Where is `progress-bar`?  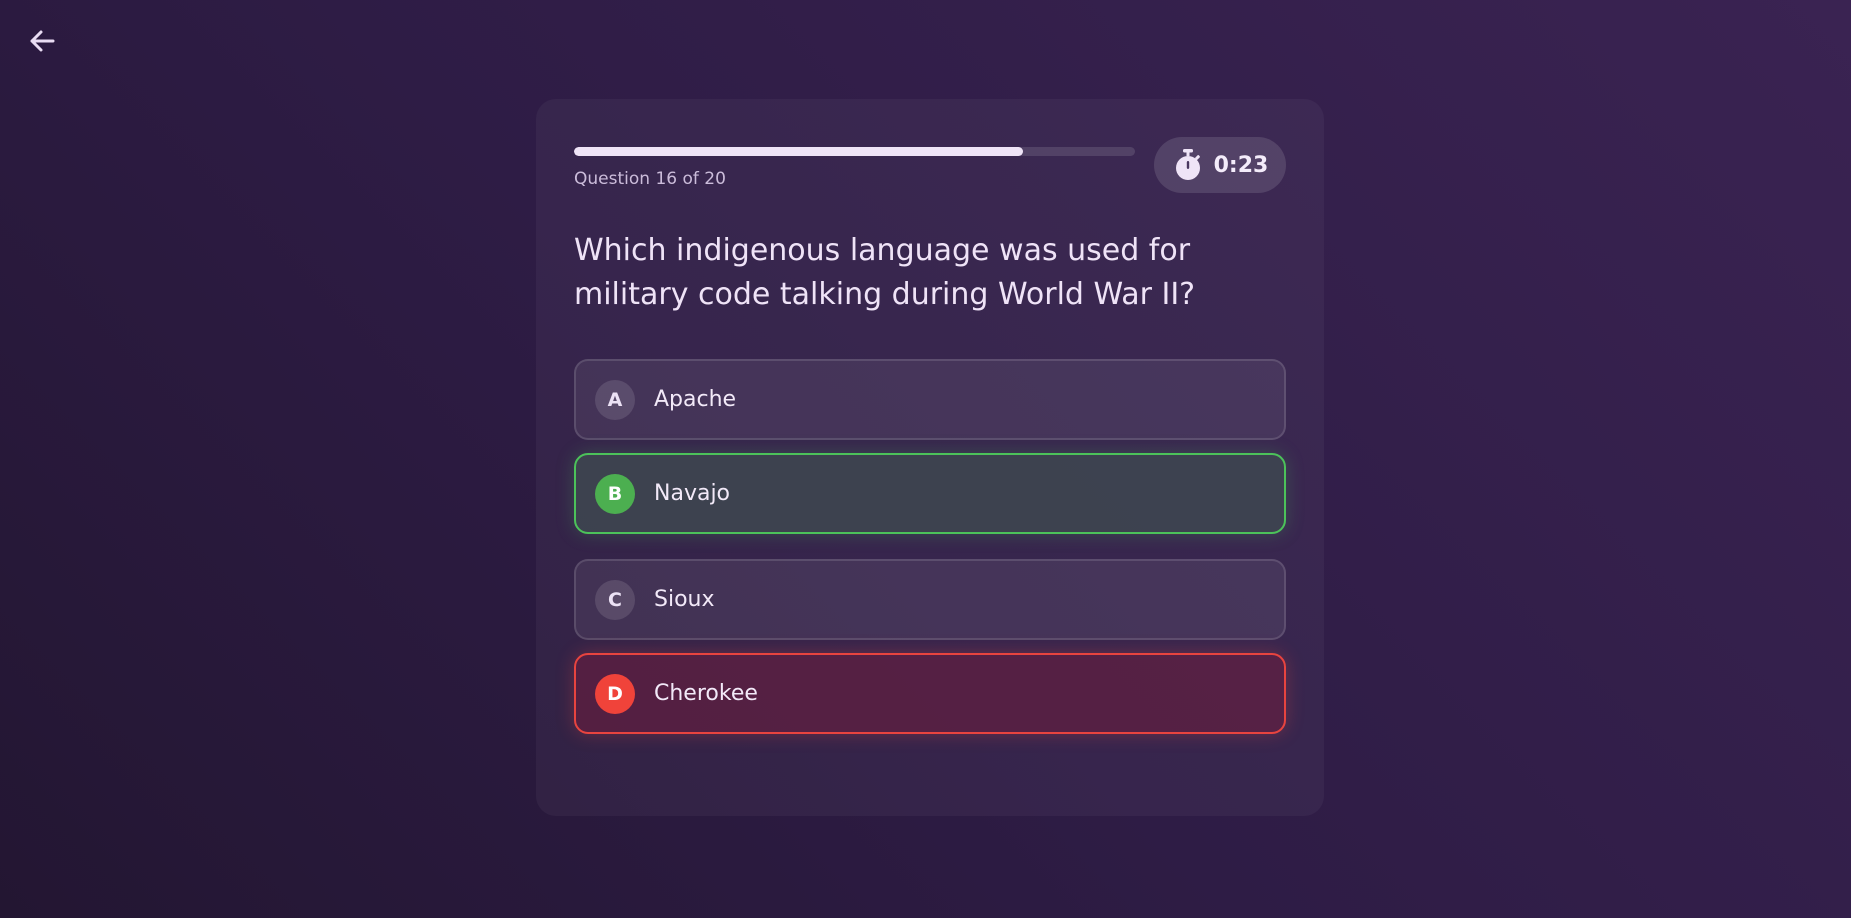
progress-bar is located at coordinates (854, 151).